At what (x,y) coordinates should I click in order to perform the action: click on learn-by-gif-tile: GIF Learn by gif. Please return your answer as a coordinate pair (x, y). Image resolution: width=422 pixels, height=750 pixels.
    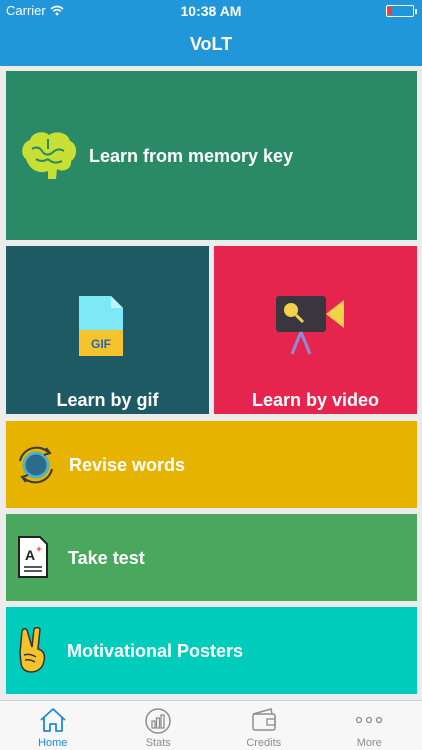
    Looking at the image, I should click on (107, 330).